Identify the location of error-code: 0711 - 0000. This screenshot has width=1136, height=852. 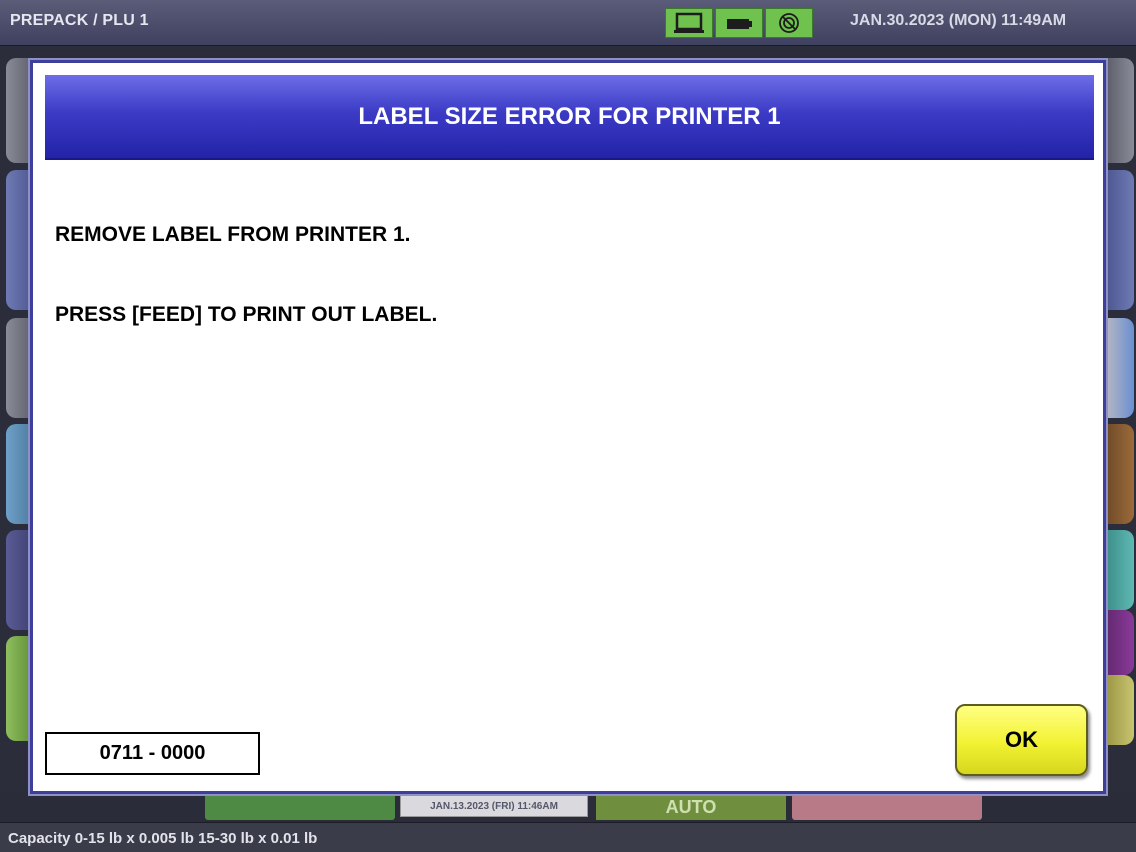
(152, 753).